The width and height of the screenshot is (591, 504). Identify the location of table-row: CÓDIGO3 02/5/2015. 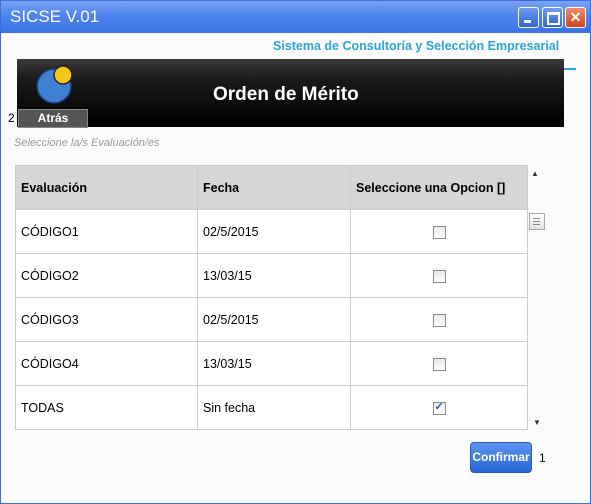
(271, 319).